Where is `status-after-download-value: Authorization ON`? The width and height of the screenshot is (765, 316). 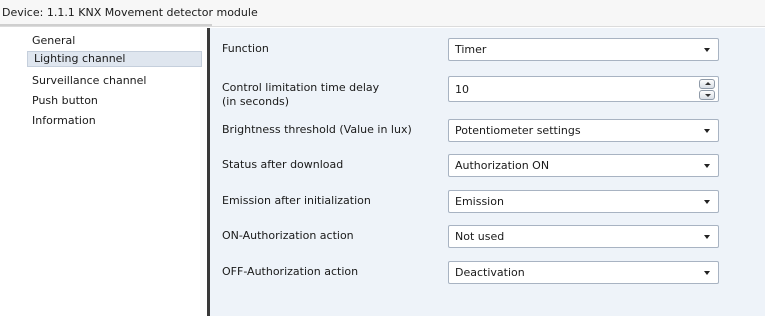 status-after-download-value: Authorization ON is located at coordinates (502, 165).